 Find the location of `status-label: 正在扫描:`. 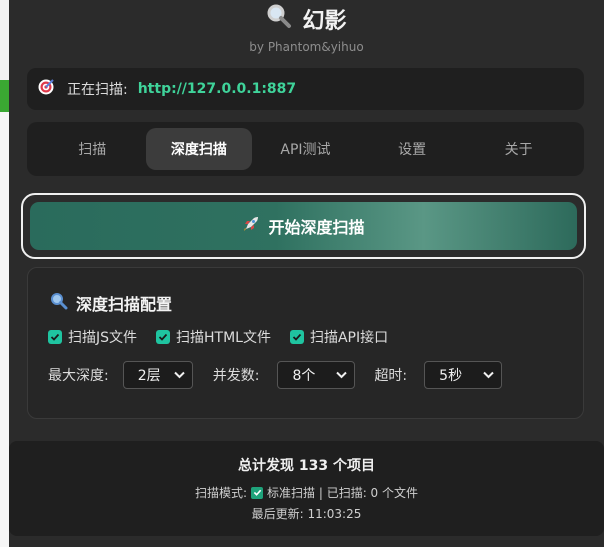

status-label: 正在扫描: is located at coordinates (97, 90).